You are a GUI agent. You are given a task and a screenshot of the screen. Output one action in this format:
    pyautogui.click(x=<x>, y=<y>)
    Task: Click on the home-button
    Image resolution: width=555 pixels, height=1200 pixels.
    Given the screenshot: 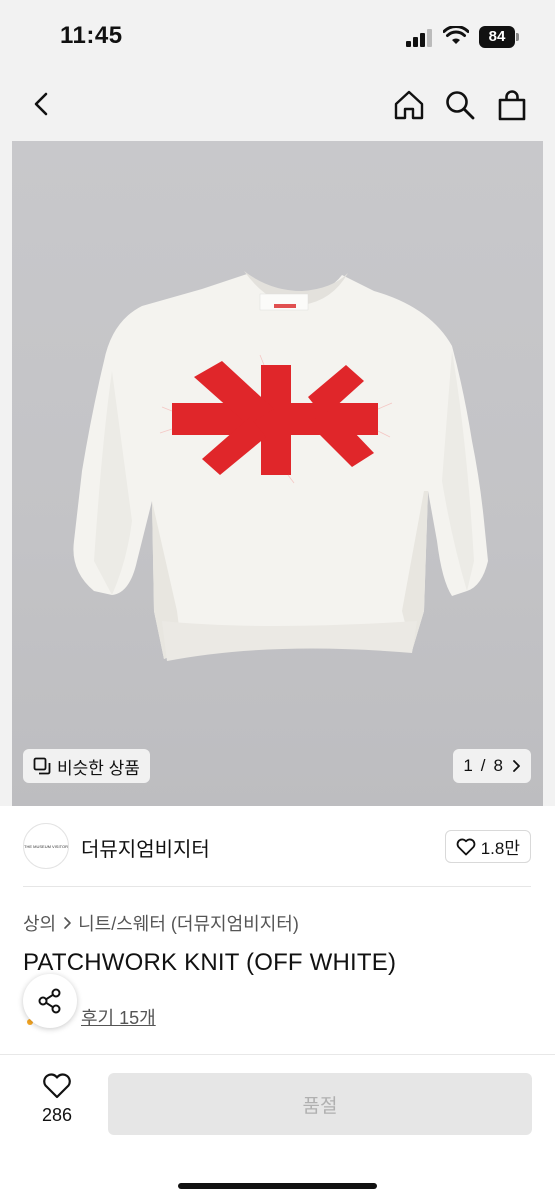 What is the action you would take?
    pyautogui.click(x=409, y=105)
    